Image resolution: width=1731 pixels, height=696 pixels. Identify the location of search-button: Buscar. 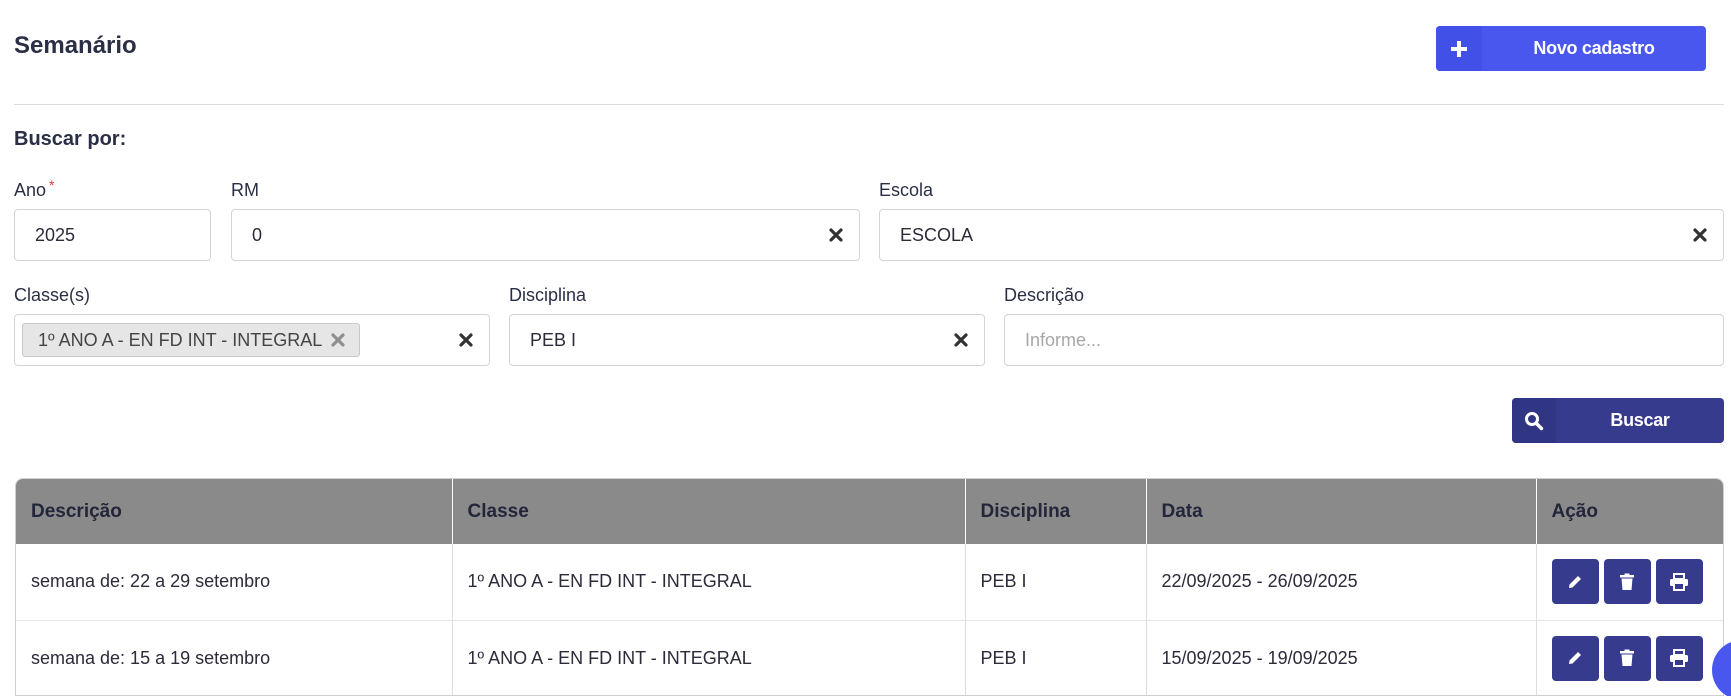
(1618, 420).